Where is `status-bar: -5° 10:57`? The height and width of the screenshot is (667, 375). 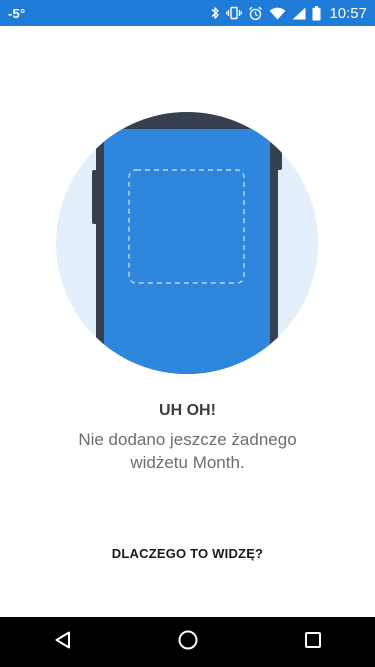 status-bar: -5° 10:57 is located at coordinates (187, 13).